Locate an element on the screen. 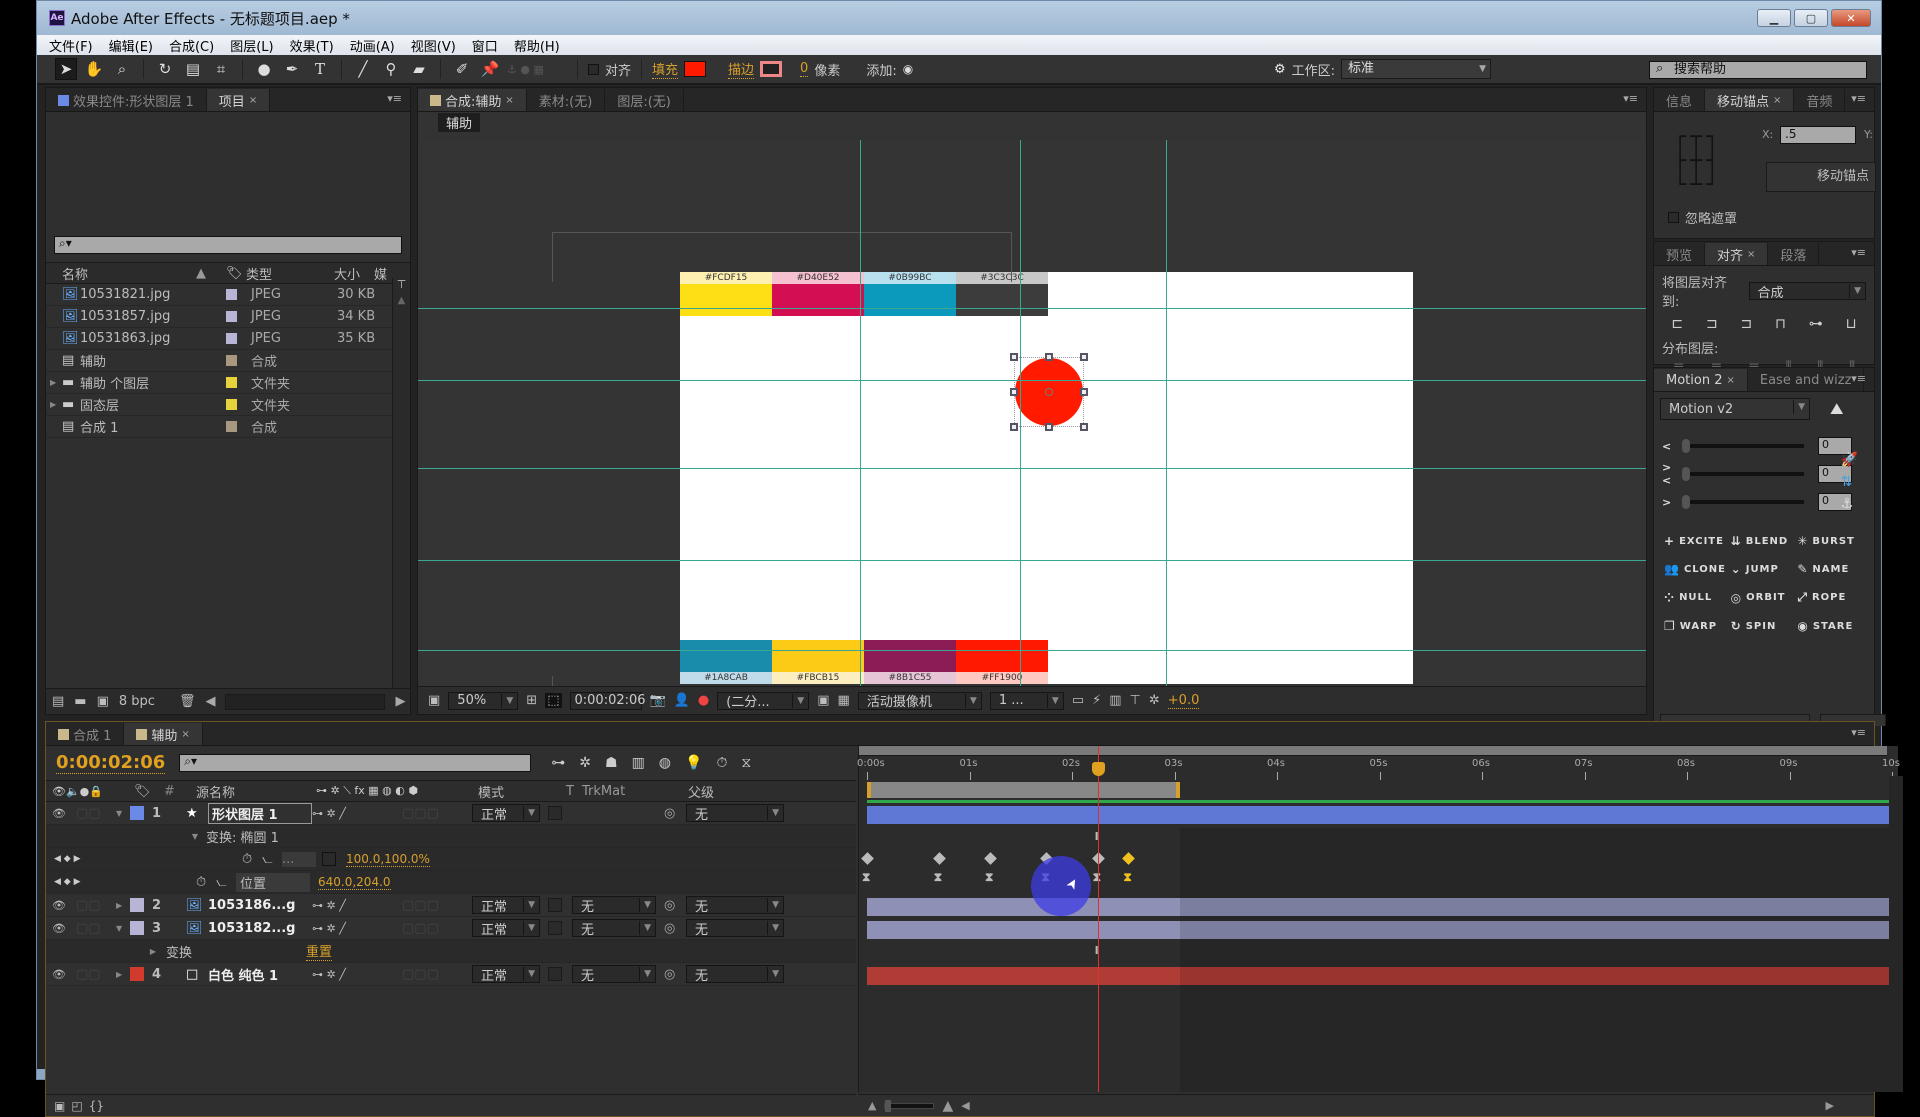  project-item: 🖼 10531821.jpg JPEG 30 KB is located at coordinates (228, 295).